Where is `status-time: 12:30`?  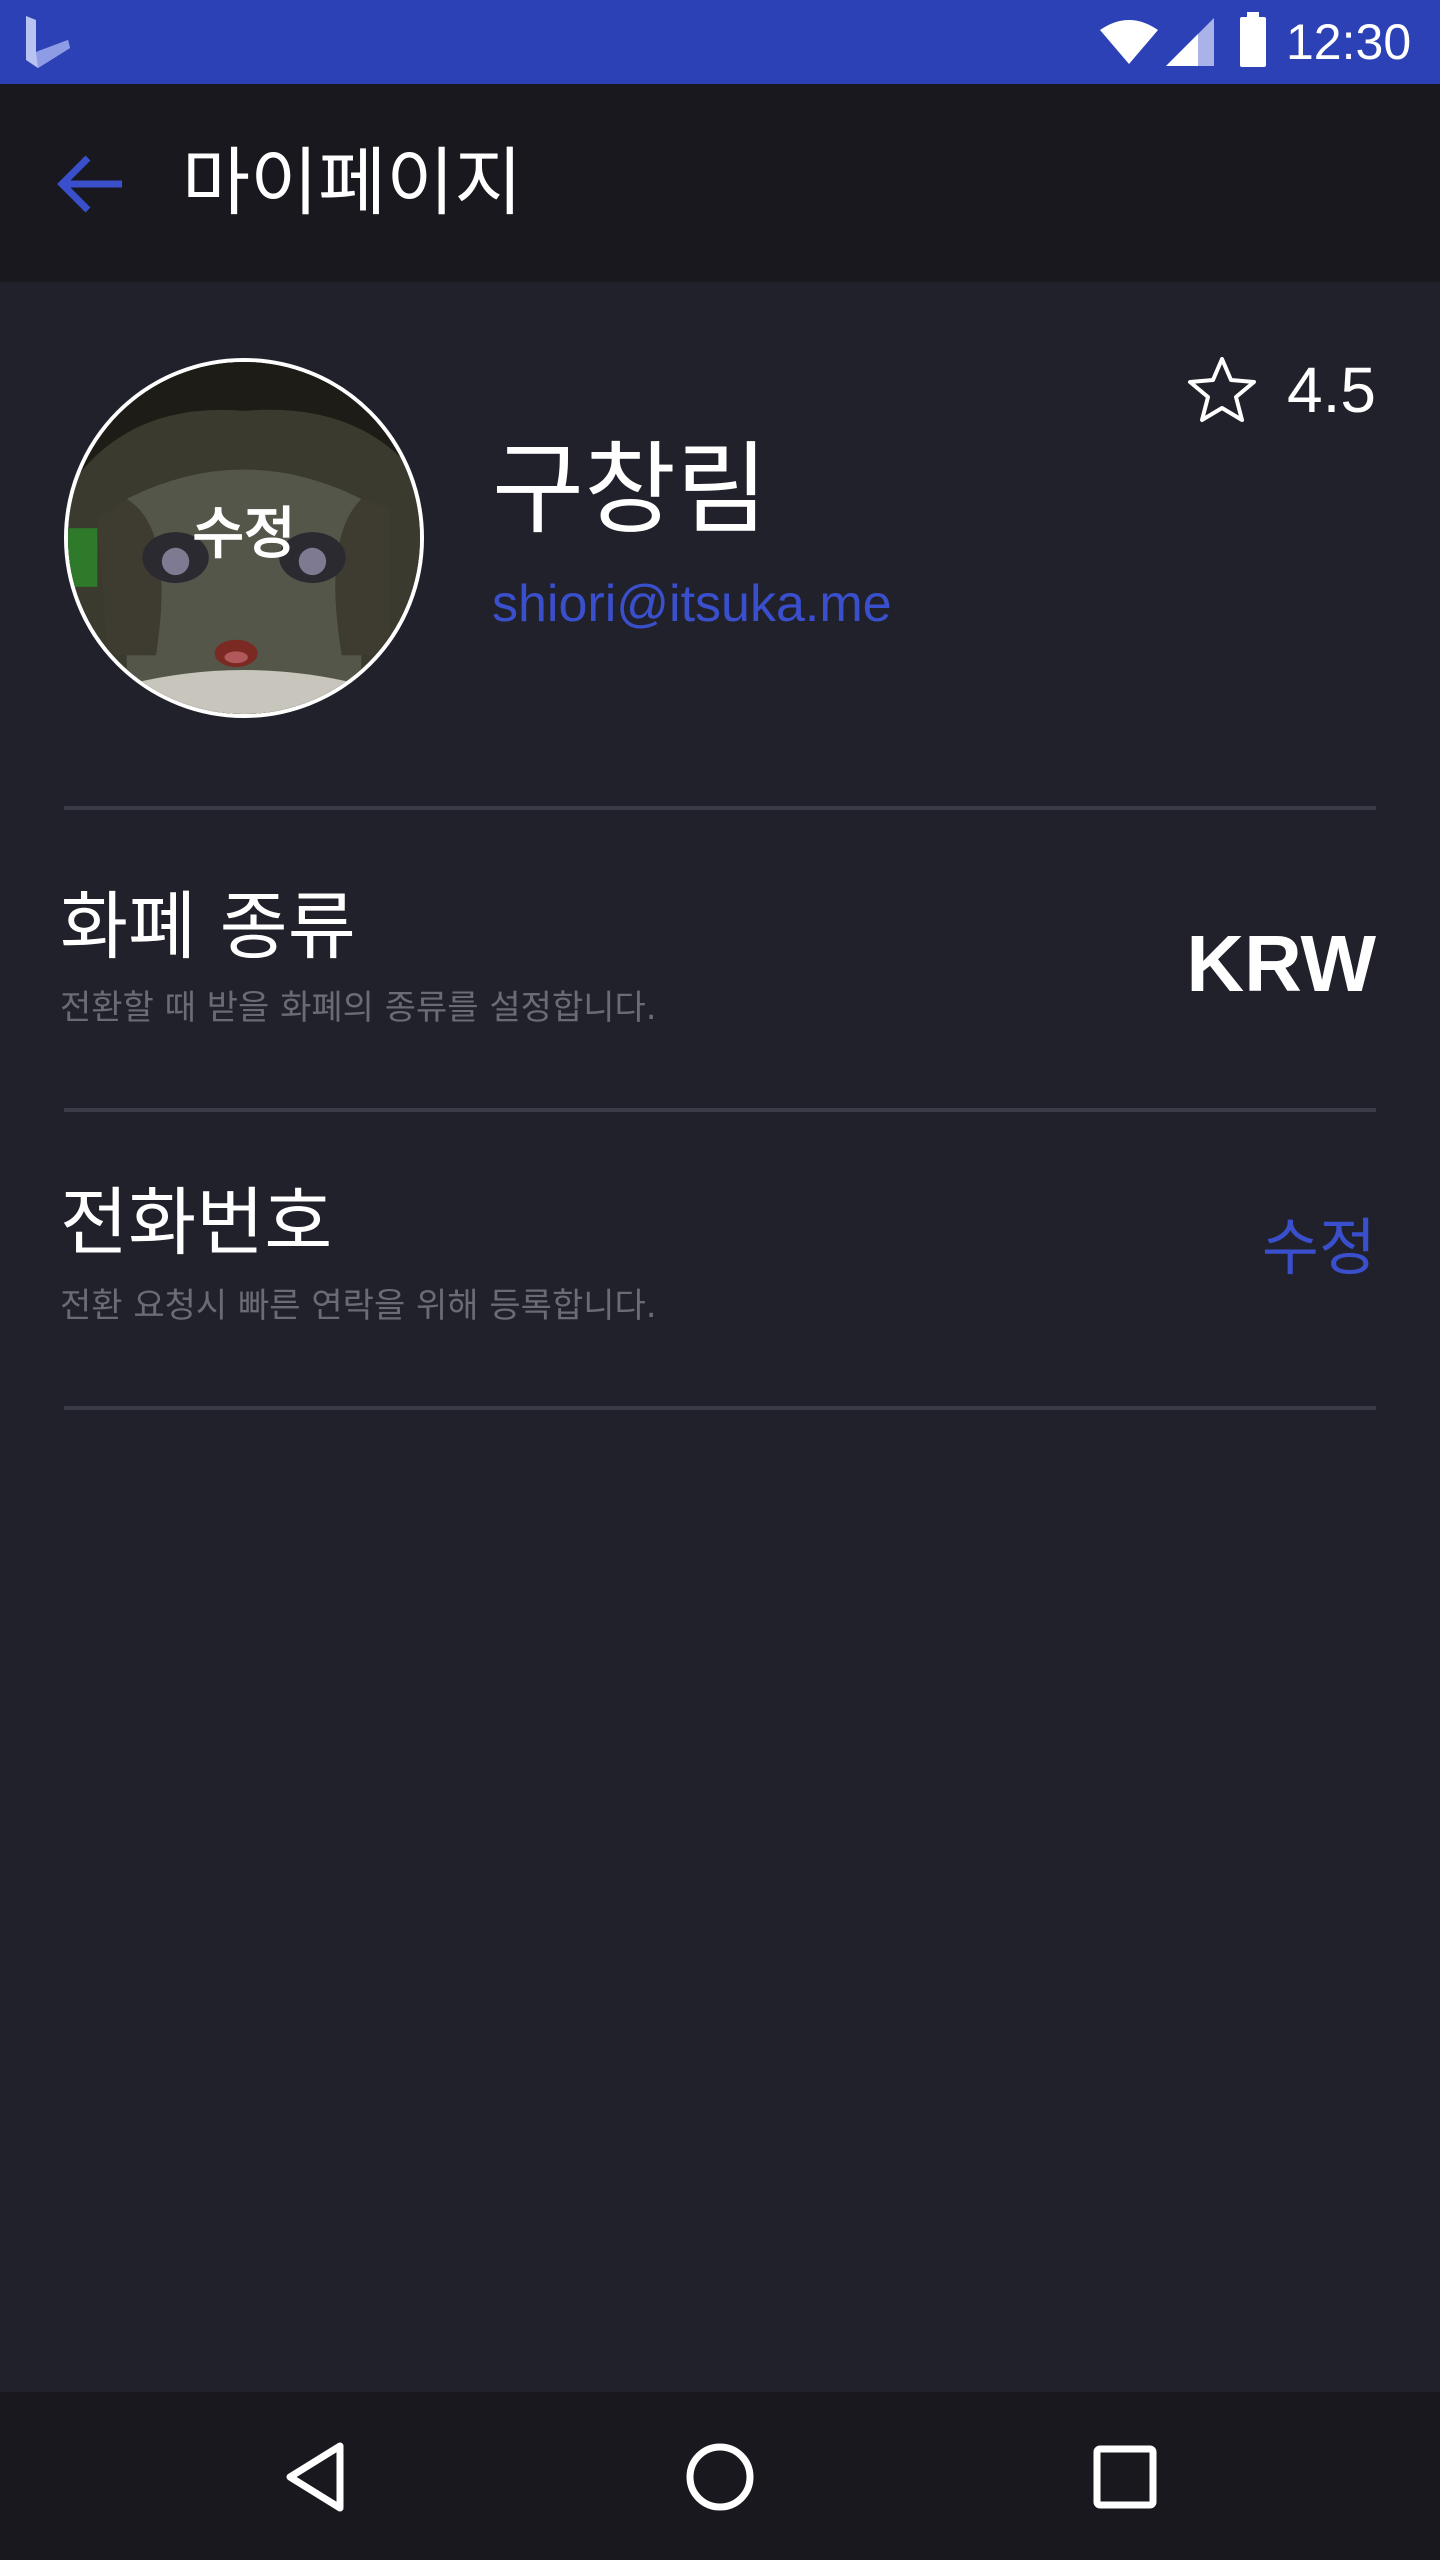 status-time: 12:30 is located at coordinates (1349, 42).